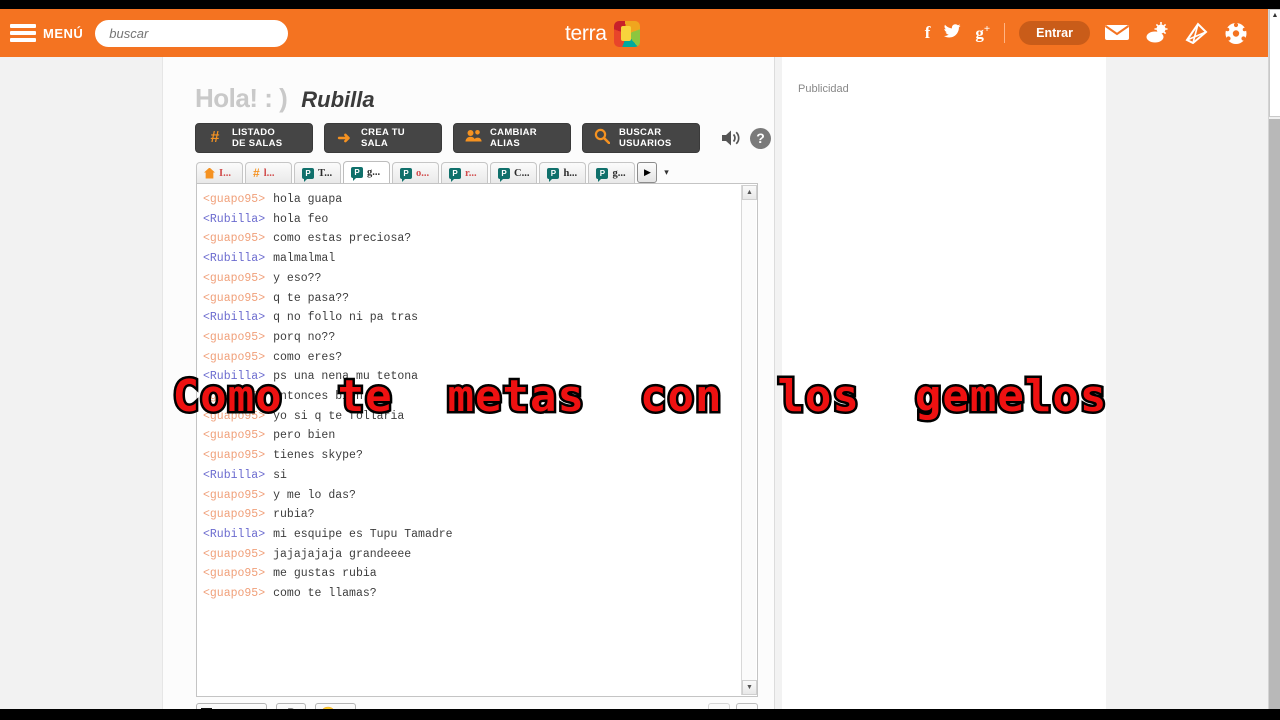  I want to click on chat-scroll-up-icon: ▲, so click(749, 192).